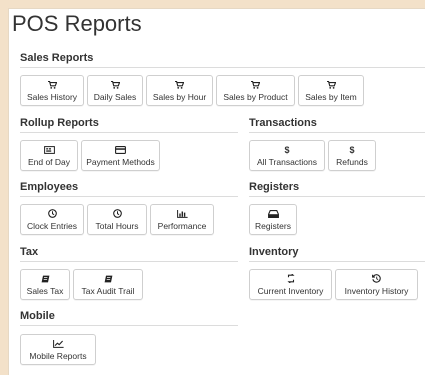 The image size is (425, 375). I want to click on sales-by-hour-button: Sales by Hour, so click(179, 90).